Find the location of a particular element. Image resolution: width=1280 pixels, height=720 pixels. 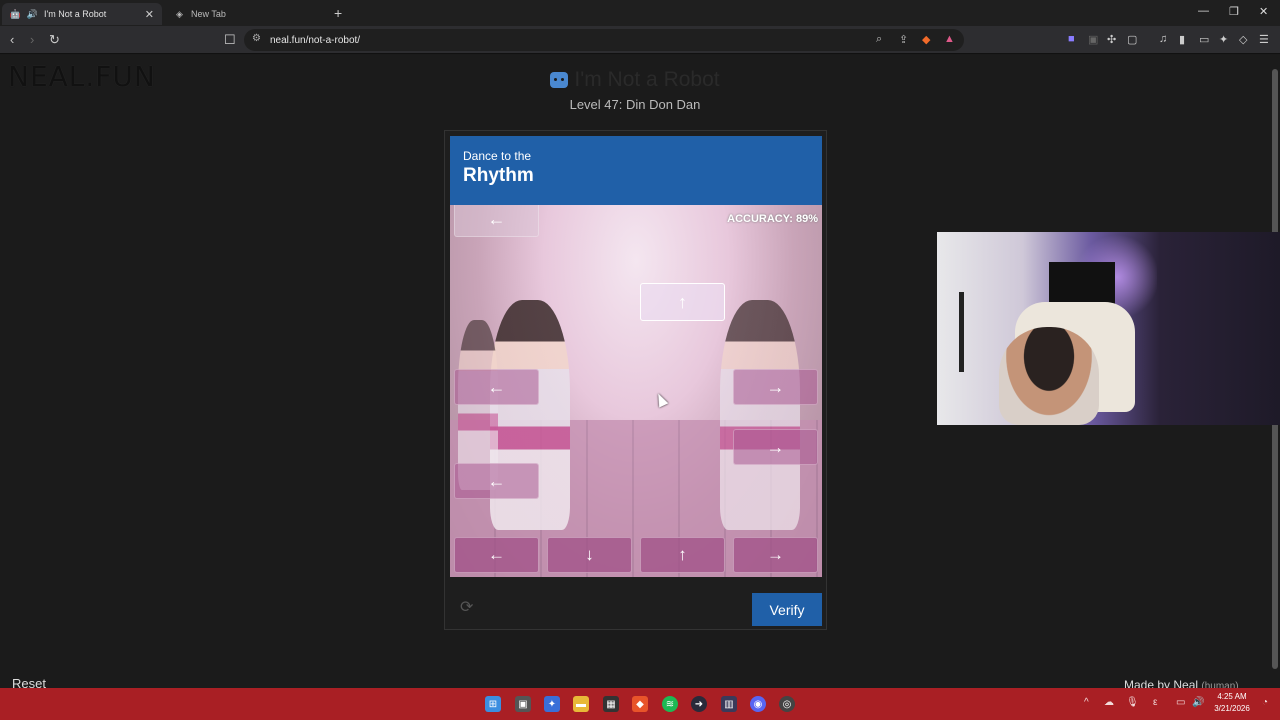

webcam-overlay is located at coordinates (1108, 328).